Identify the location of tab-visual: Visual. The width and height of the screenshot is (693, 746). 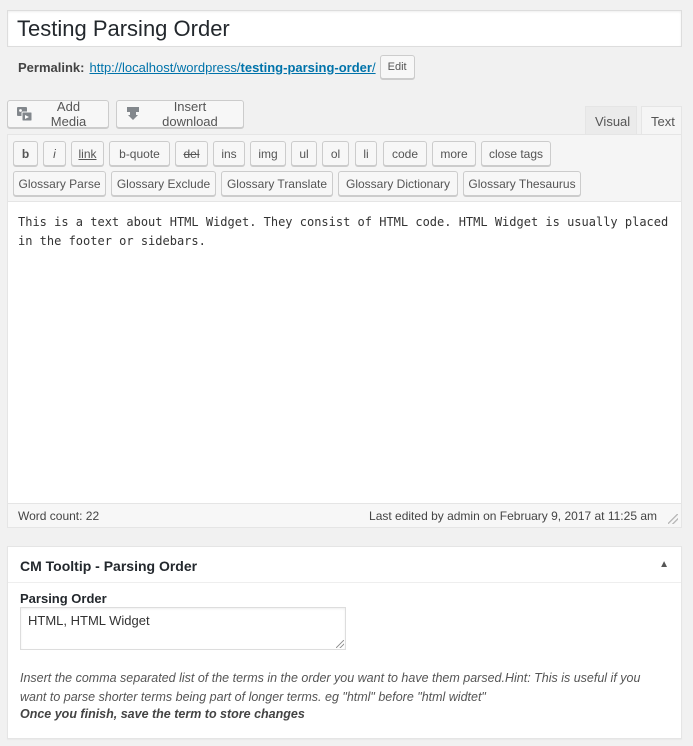
(611, 120).